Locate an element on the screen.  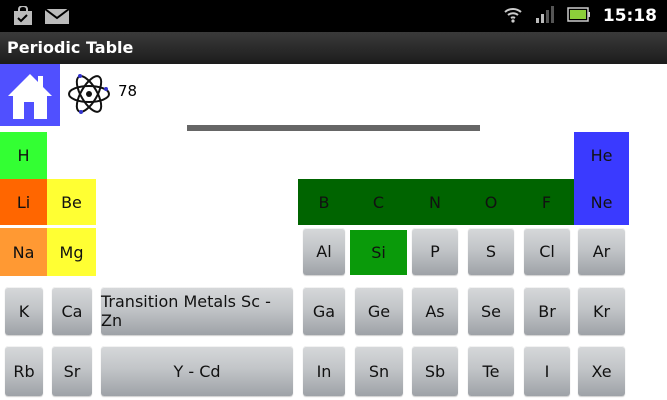
progress-bar is located at coordinates (333, 128).